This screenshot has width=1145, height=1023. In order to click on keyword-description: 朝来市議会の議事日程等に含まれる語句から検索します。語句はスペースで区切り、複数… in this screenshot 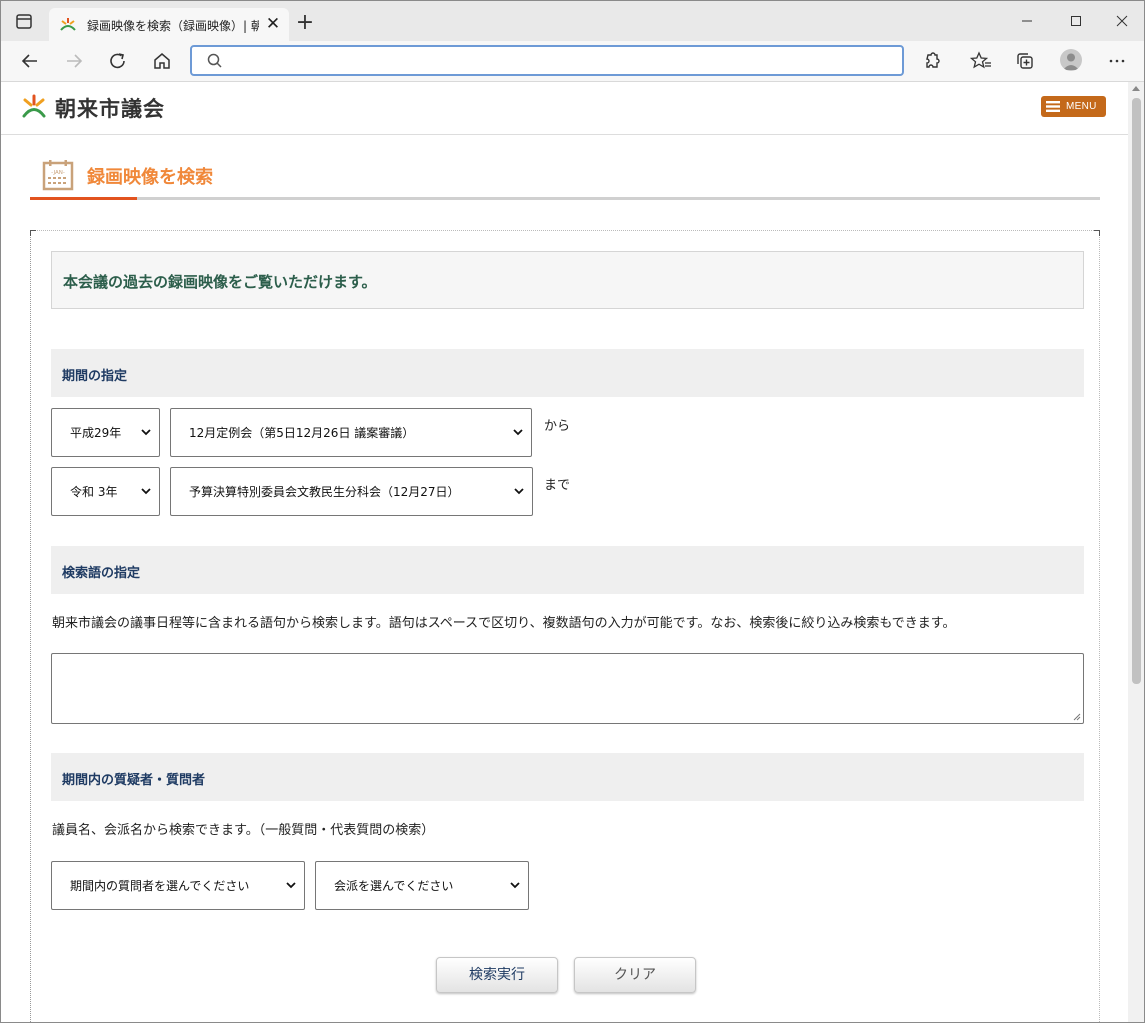, I will do `click(504, 623)`.